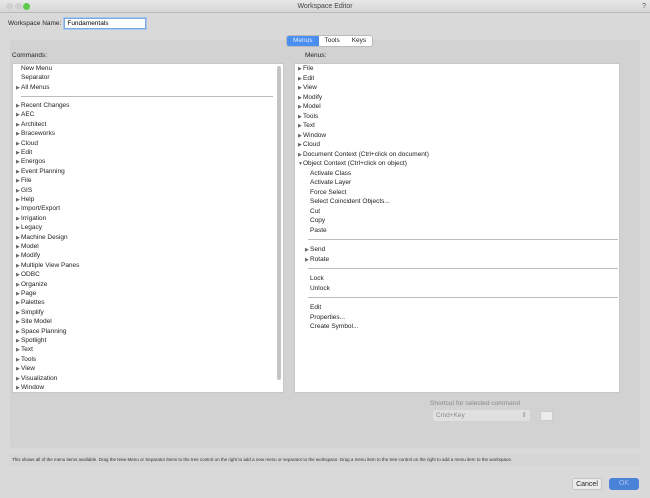 This screenshot has height=498, width=650. Describe the element at coordinates (34, 321) in the screenshot. I see `command-item: ▶Site Model` at that location.